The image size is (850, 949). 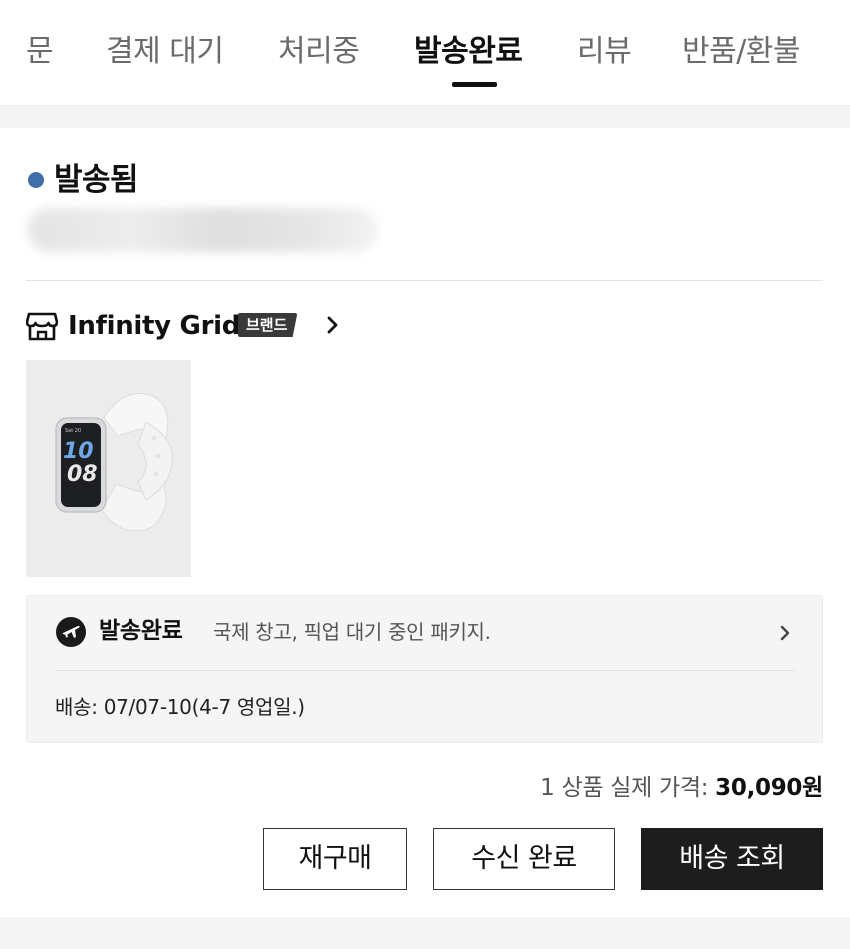 I want to click on status-dot, so click(x=36, y=180).